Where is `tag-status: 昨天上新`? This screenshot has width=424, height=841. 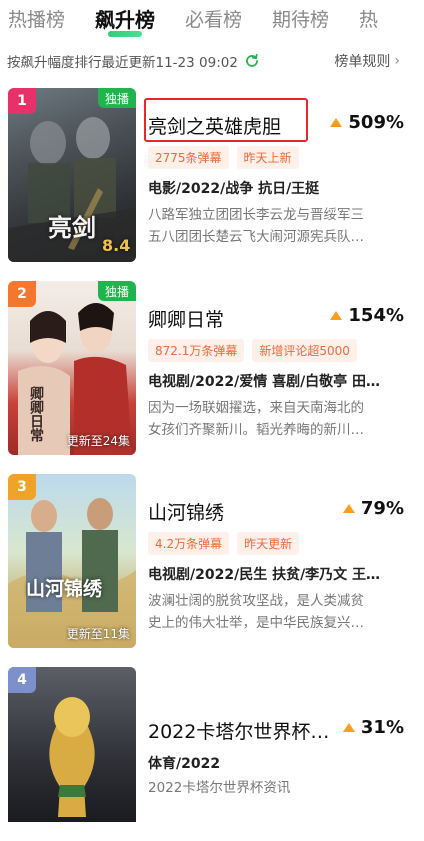 tag-status: 昨天上新 is located at coordinates (267, 157).